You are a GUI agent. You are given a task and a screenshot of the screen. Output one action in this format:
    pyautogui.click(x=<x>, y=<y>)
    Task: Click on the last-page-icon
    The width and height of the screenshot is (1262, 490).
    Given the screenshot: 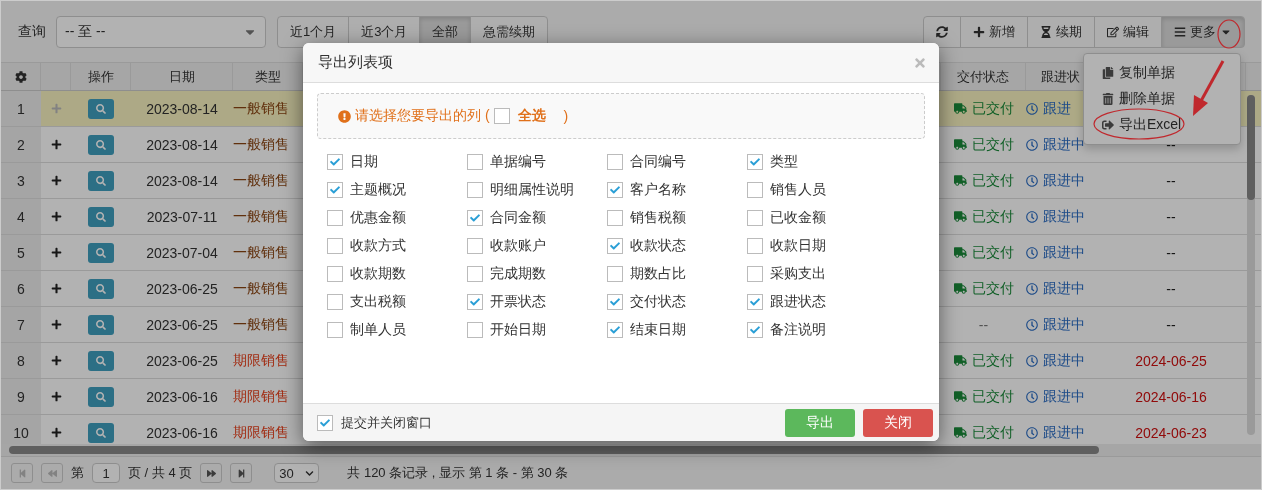 What is the action you would take?
    pyautogui.click(x=241, y=473)
    